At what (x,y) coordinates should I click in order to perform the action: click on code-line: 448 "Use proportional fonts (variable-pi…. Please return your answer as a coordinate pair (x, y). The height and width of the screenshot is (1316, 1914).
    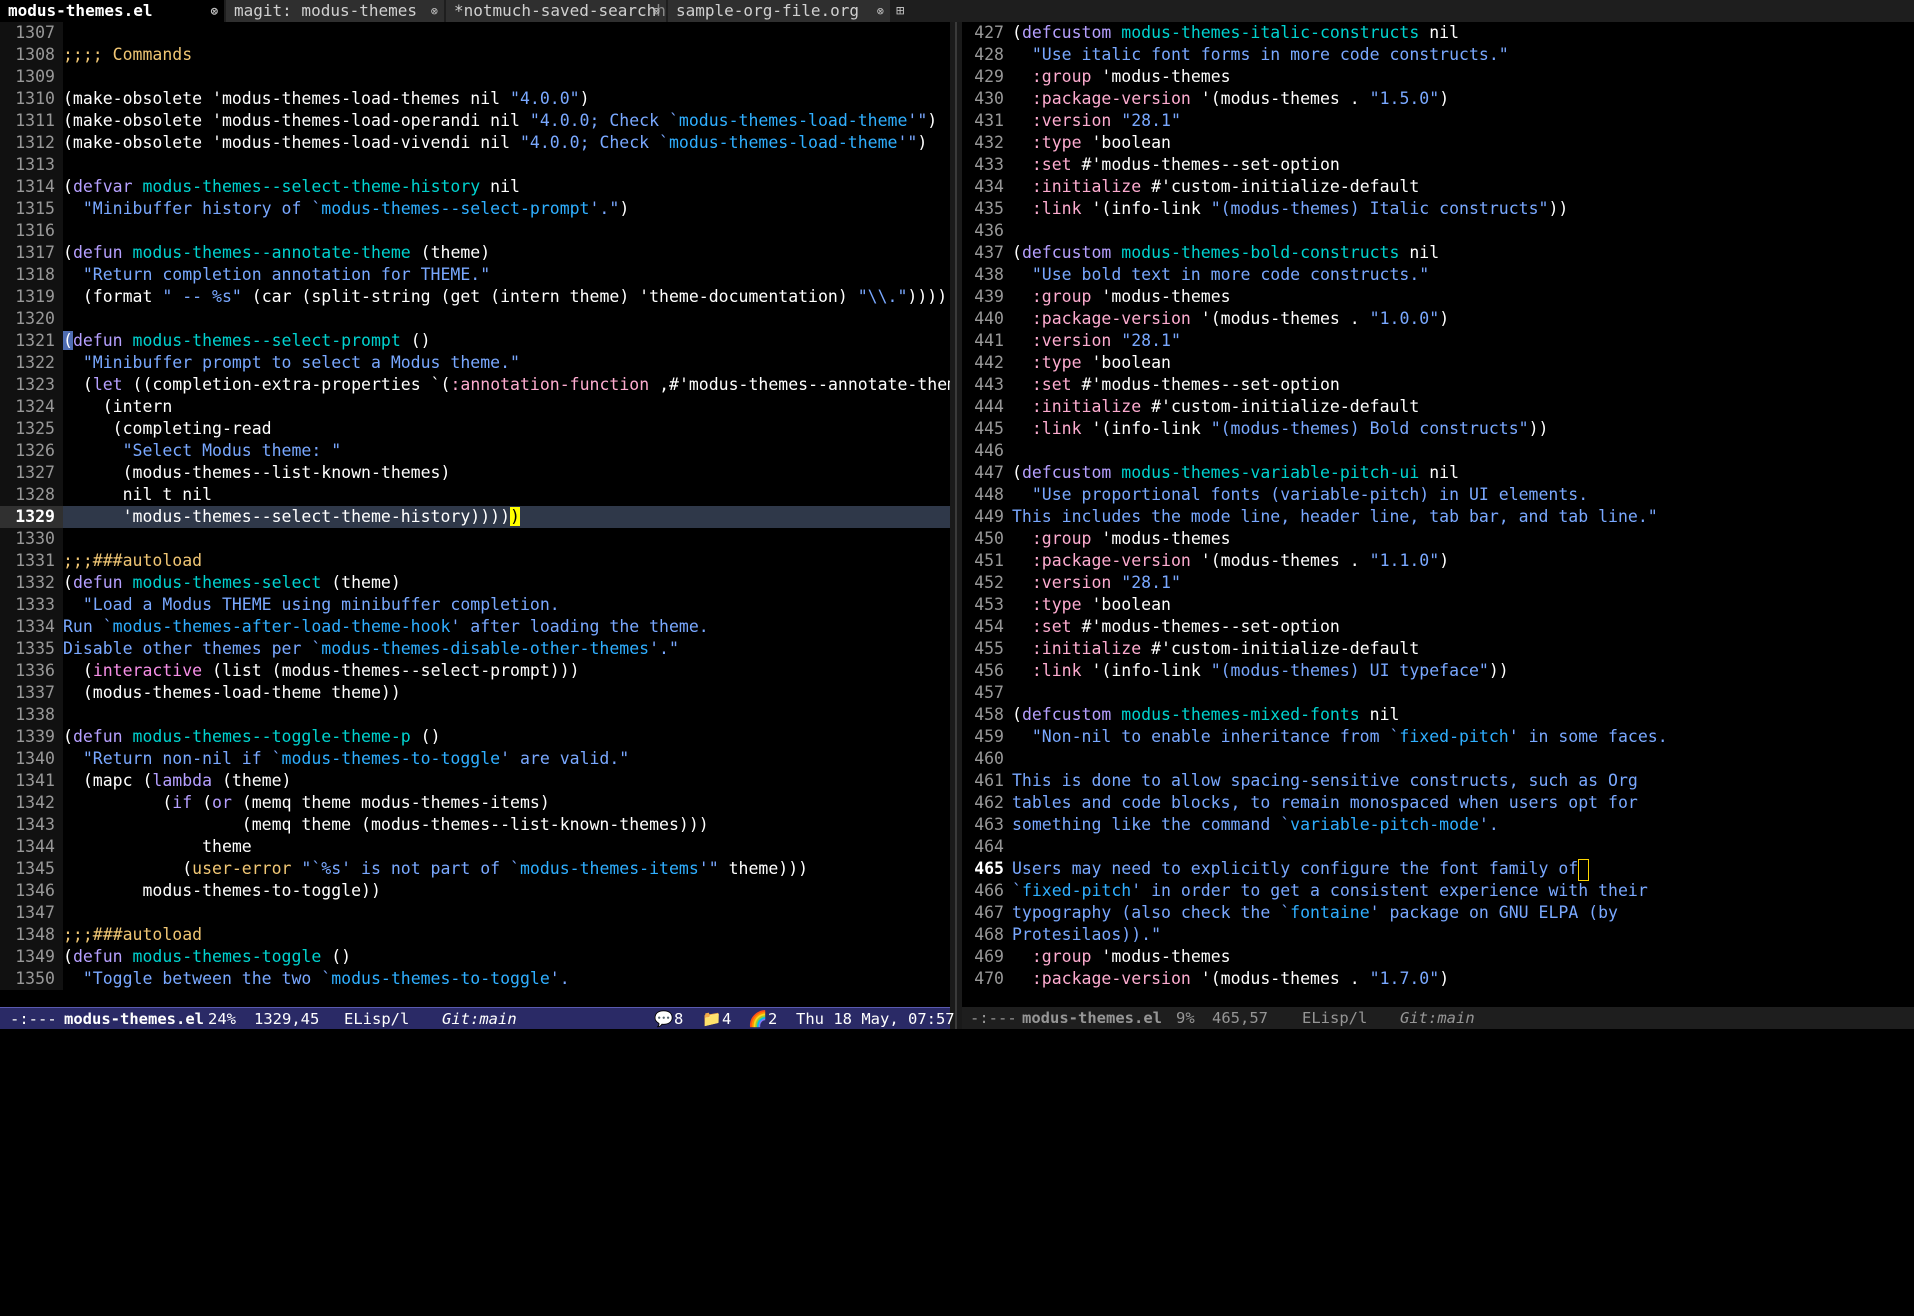
    Looking at the image, I should click on (1438, 495).